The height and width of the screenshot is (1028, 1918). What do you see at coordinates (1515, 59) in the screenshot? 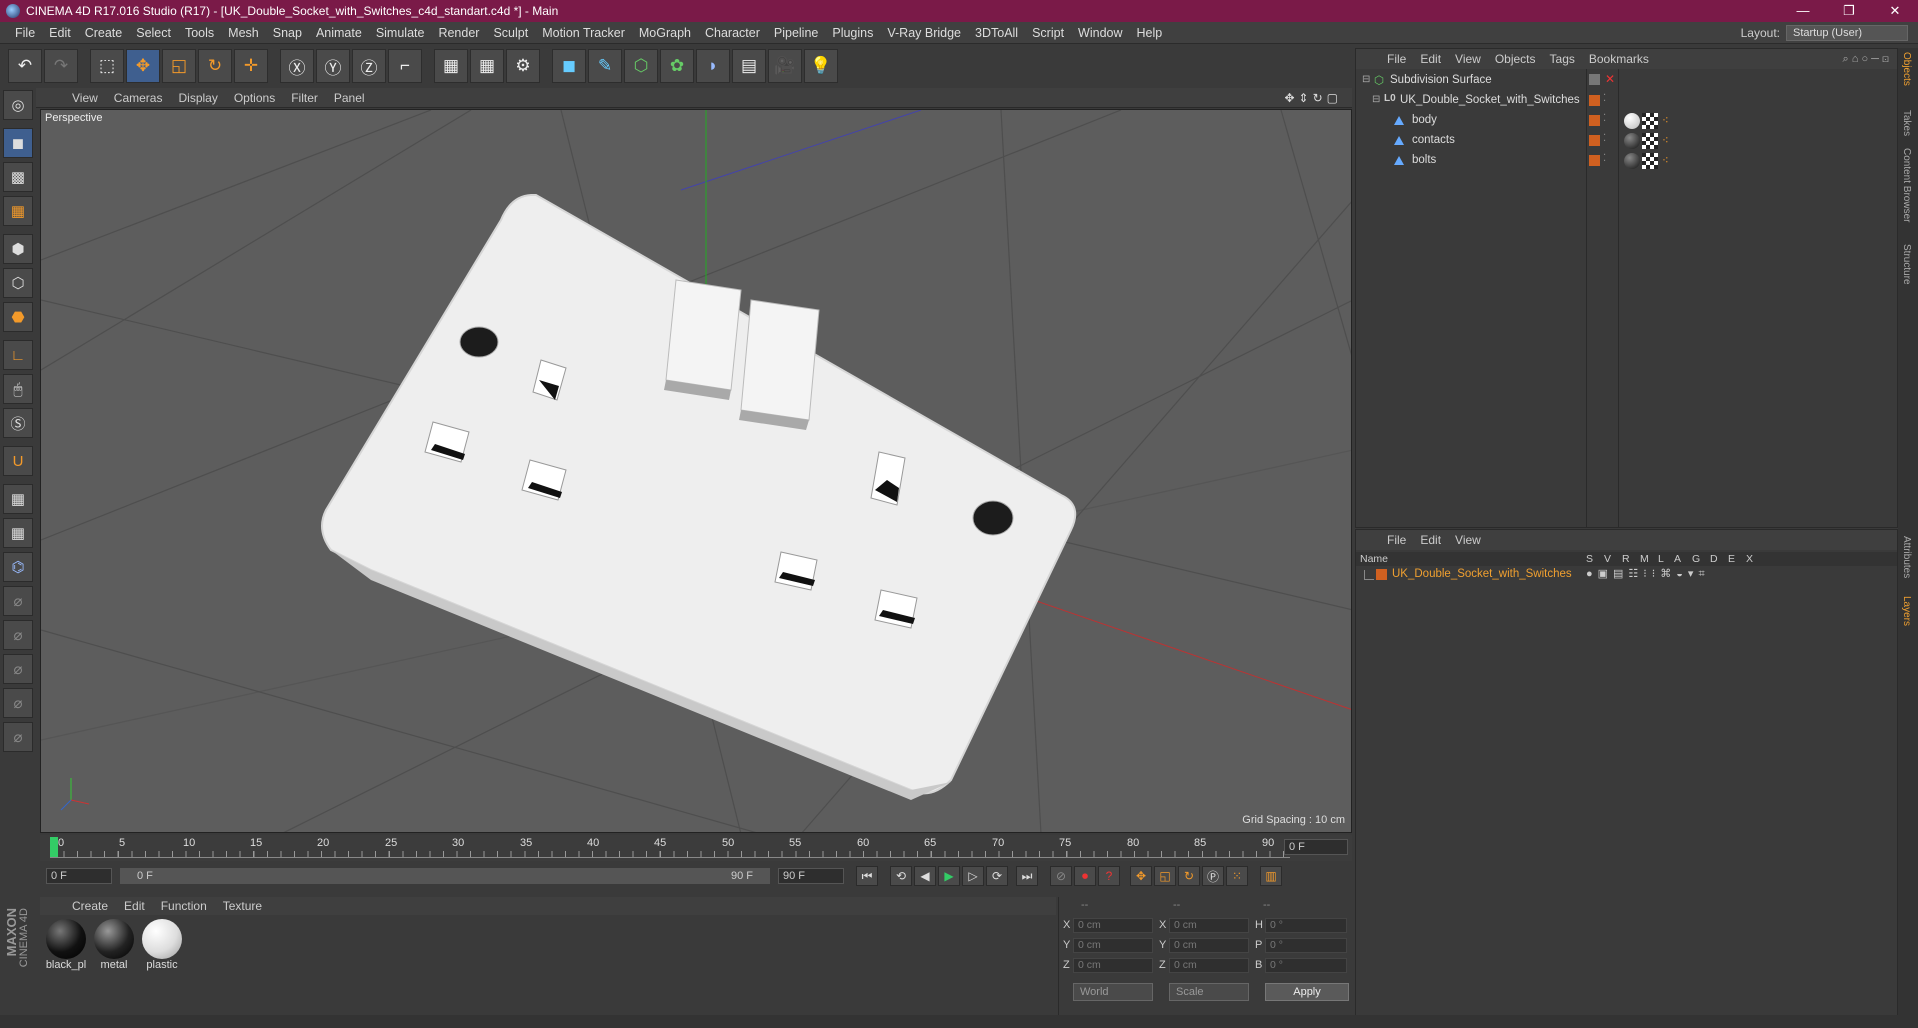
I see `objects-menu-objects: Objects` at bounding box center [1515, 59].